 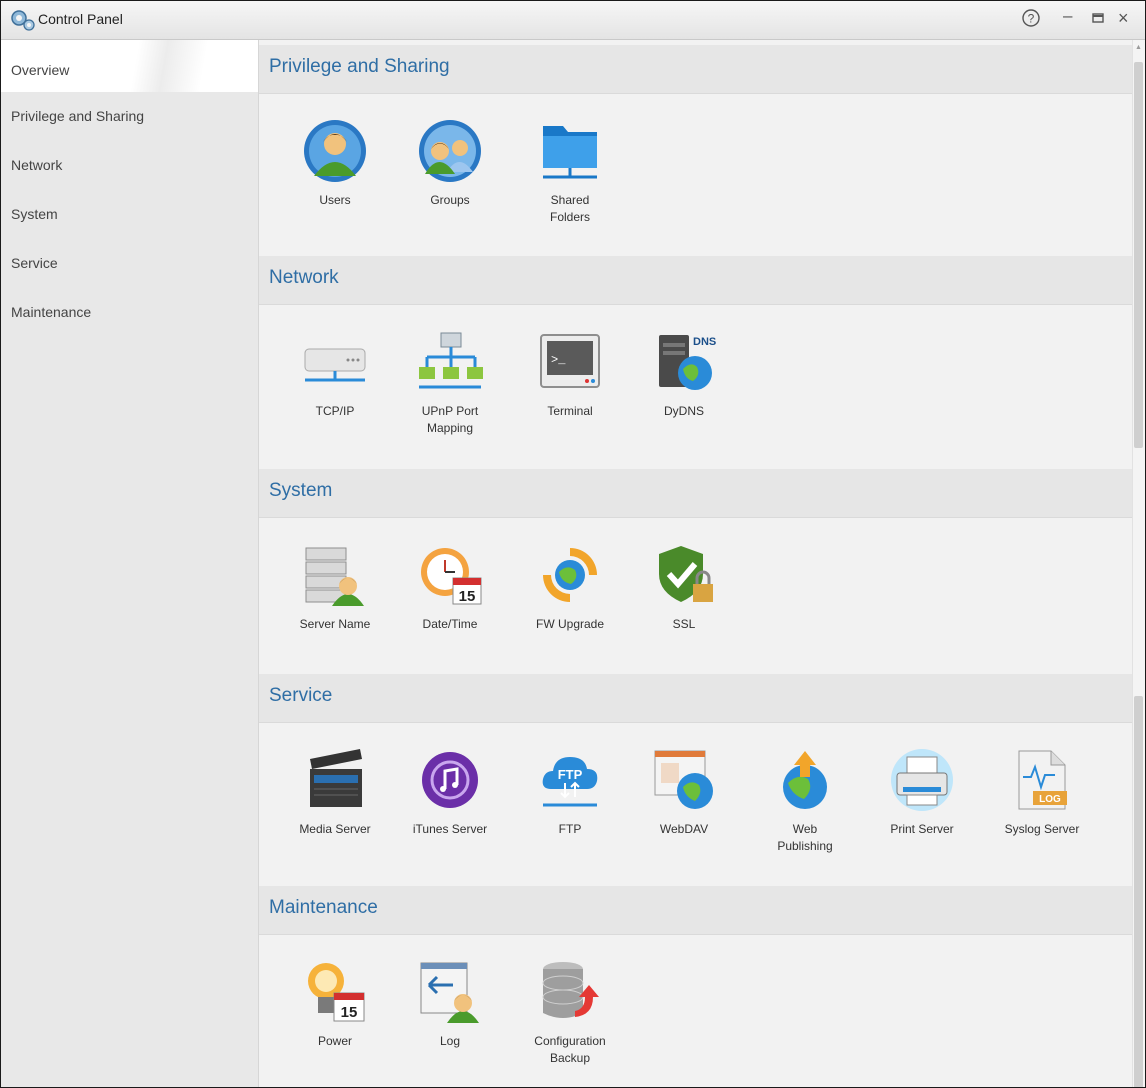 What do you see at coordinates (1138, 47) in the screenshot?
I see `scroll-up-icon: ▲` at bounding box center [1138, 47].